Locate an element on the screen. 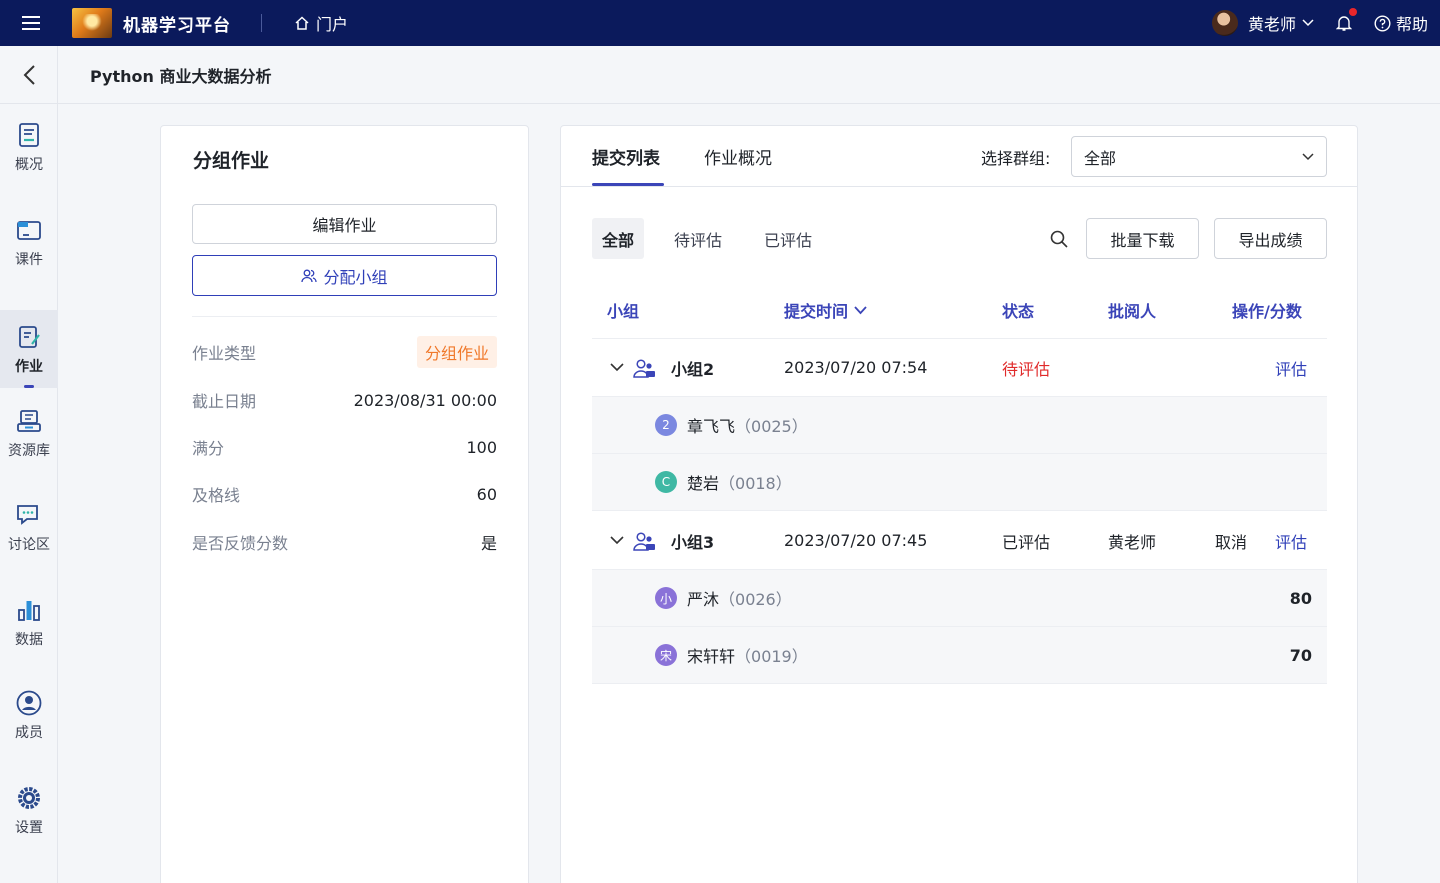 The width and height of the screenshot is (1440, 883). status-pending: 待评估 is located at coordinates (1026, 369).